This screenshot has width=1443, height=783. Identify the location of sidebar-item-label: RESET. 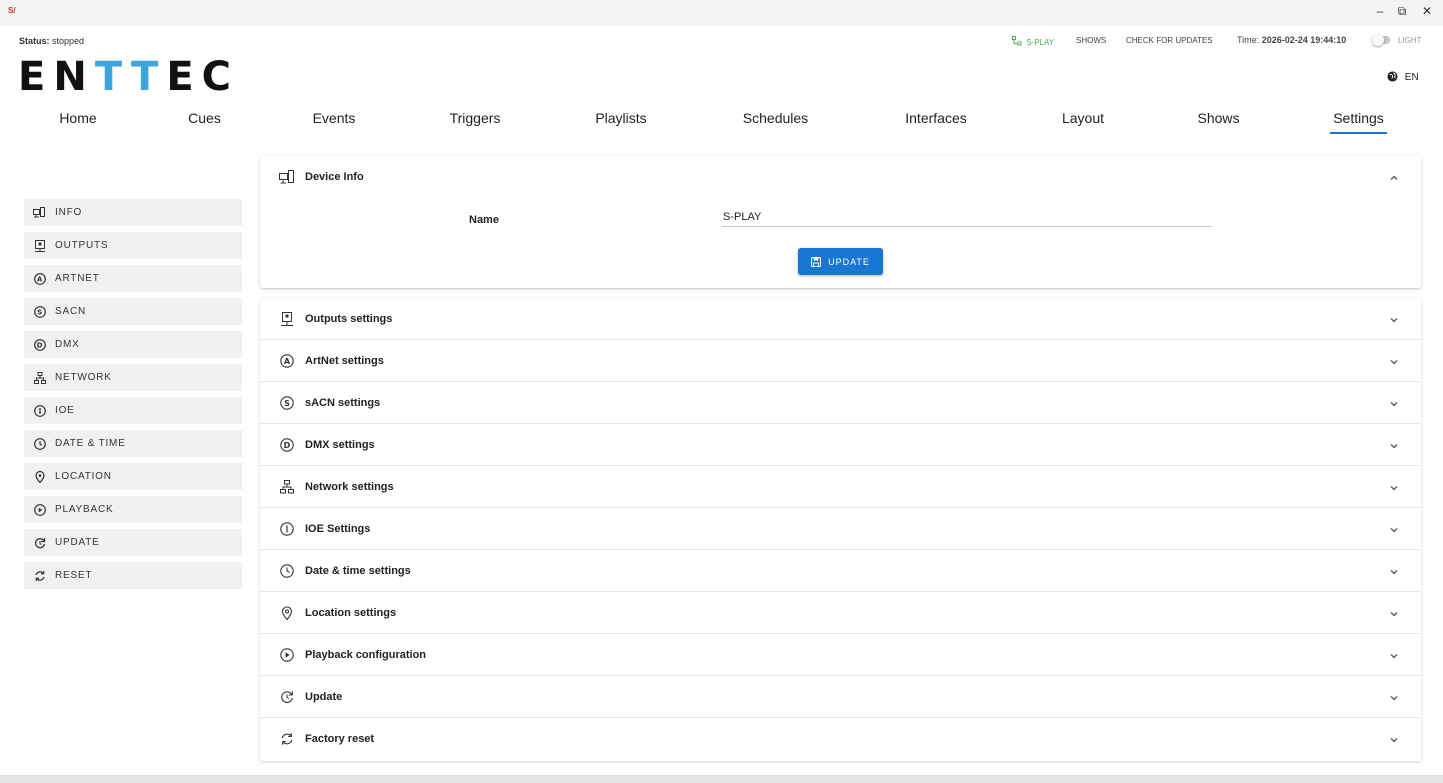
(74, 575).